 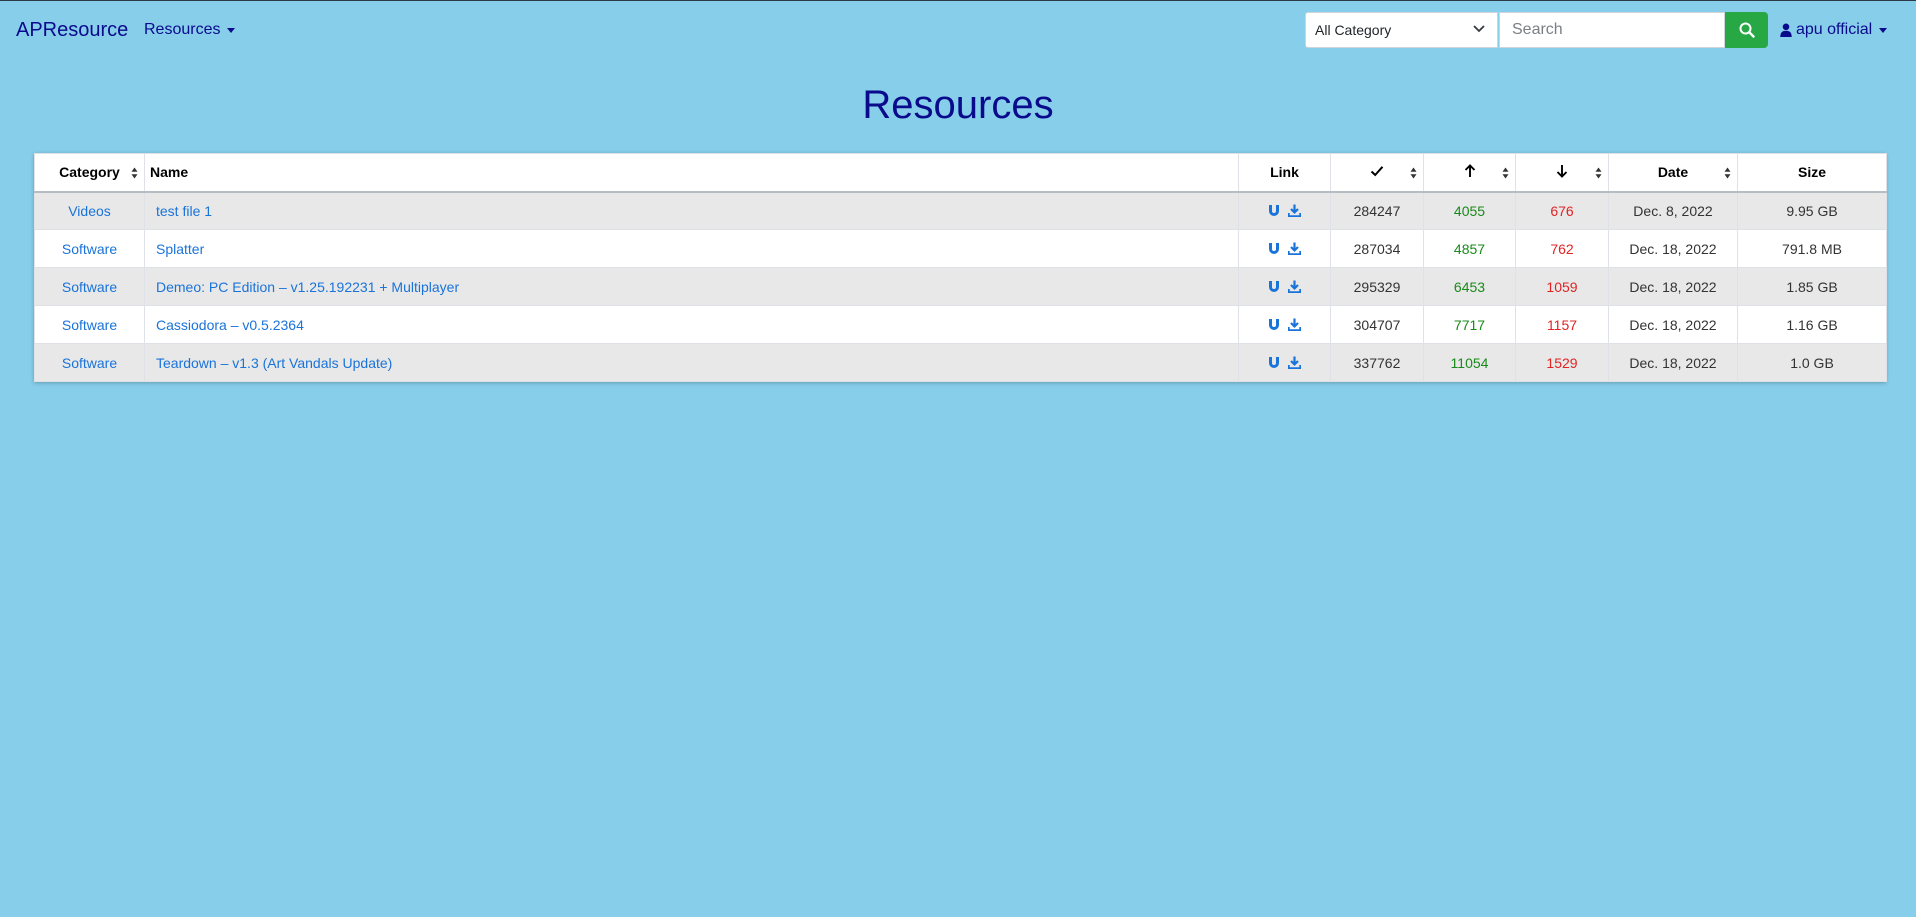 I want to click on name-cell: test file 1, so click(x=691, y=210).